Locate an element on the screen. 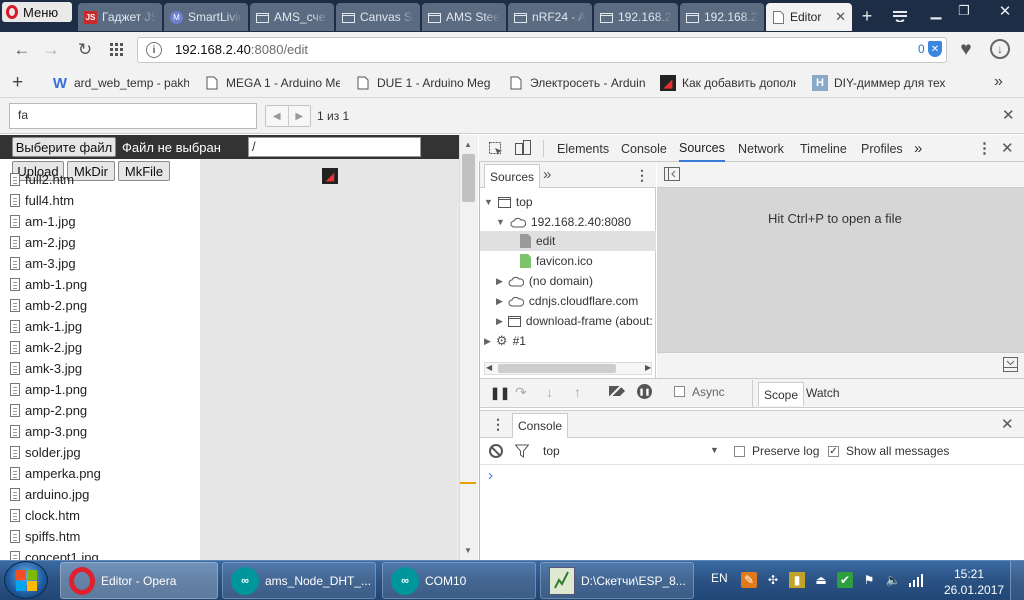  file-item: amk-3.jpg is located at coordinates (46, 368).